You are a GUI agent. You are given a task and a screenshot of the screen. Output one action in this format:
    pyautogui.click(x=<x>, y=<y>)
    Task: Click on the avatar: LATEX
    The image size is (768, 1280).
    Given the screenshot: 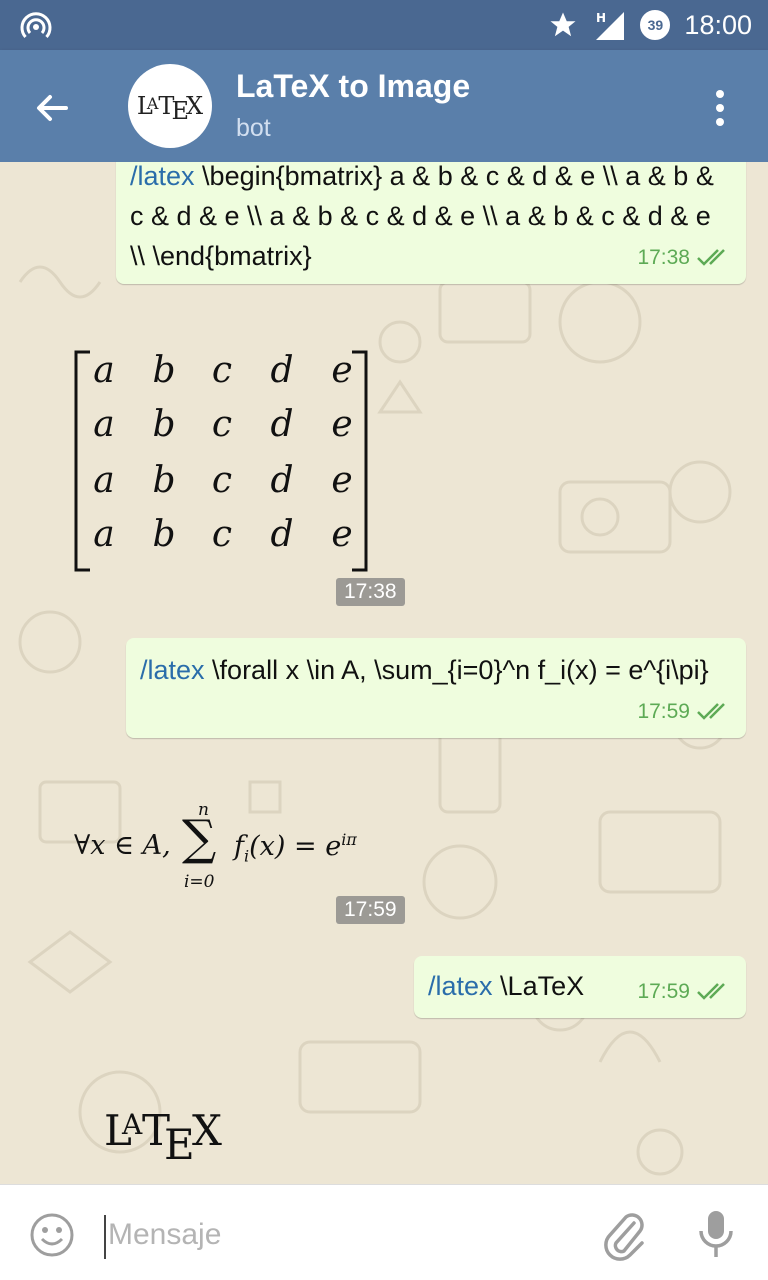 What is the action you would take?
    pyautogui.click(x=170, y=106)
    